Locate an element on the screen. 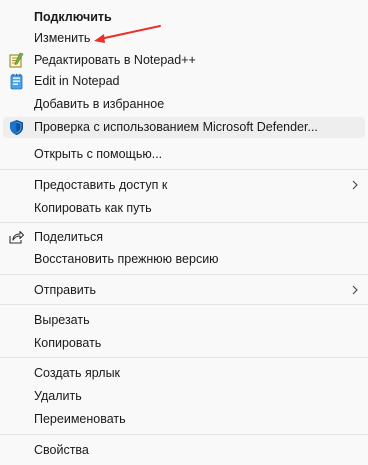  menu-item-label: Свойства is located at coordinates (61, 450).